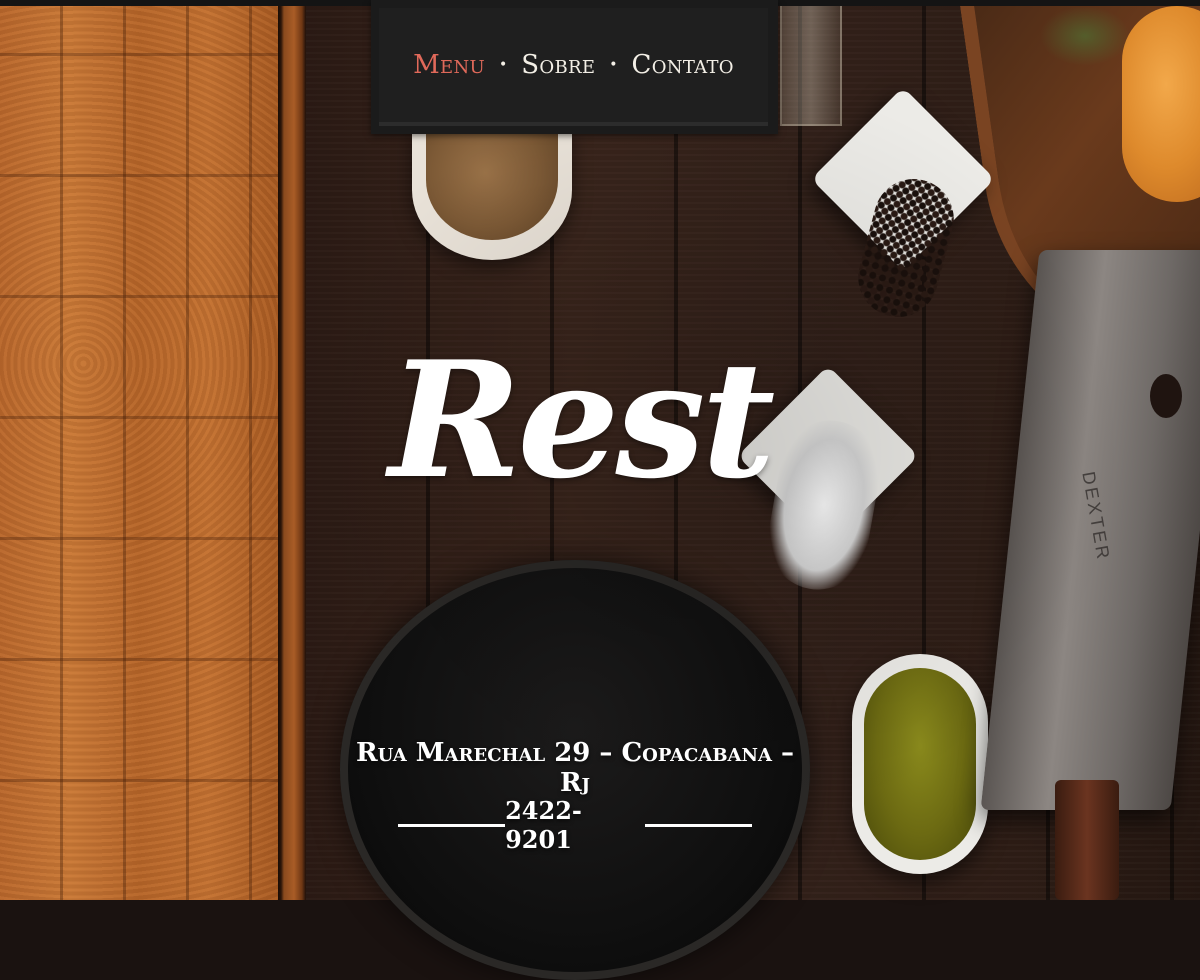 This screenshot has width=1200, height=980. I want to click on olive-oil-bowl-image, so click(920, 764).